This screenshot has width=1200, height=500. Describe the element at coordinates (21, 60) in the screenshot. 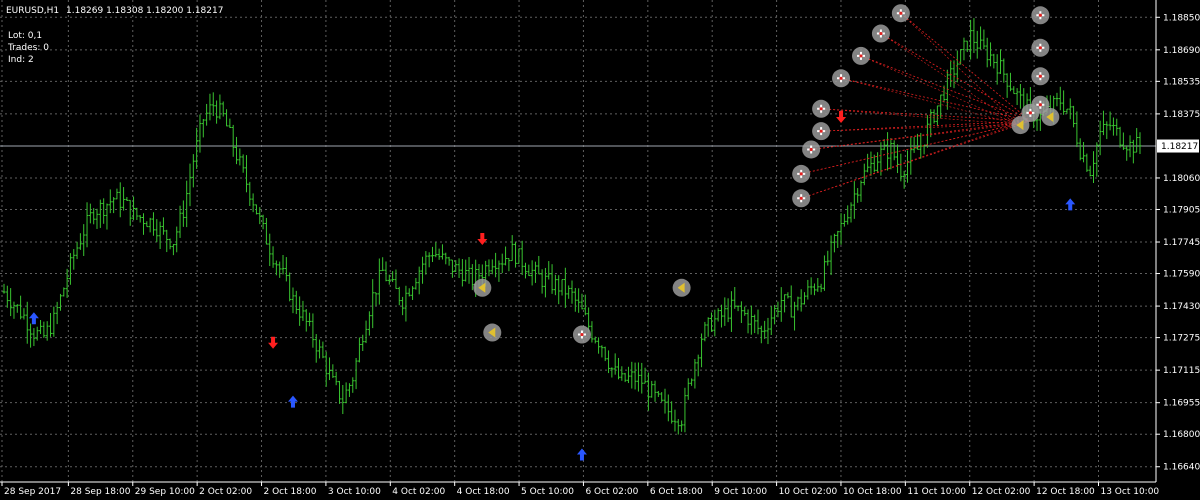

I see `info-ind: Ind: 2` at that location.